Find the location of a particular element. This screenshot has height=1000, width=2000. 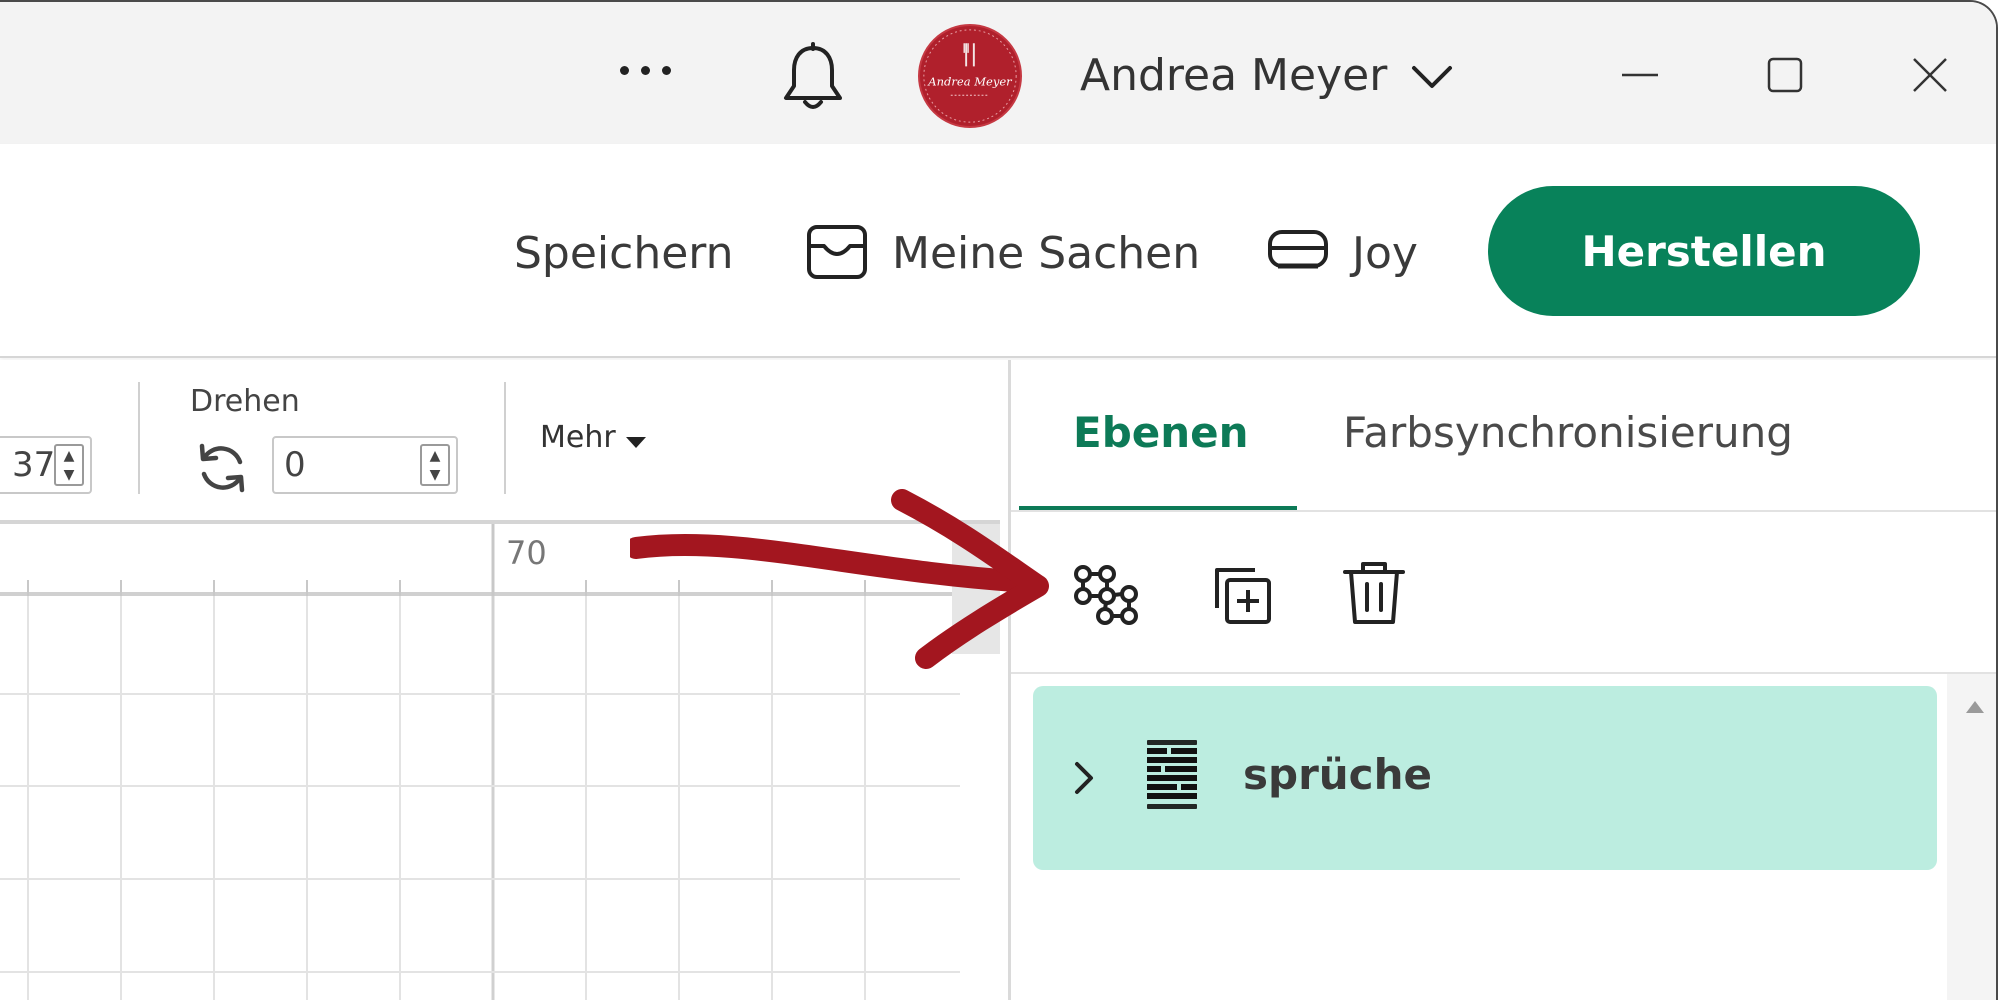

avatar: Andrea Meyer is located at coordinates (970, 76).